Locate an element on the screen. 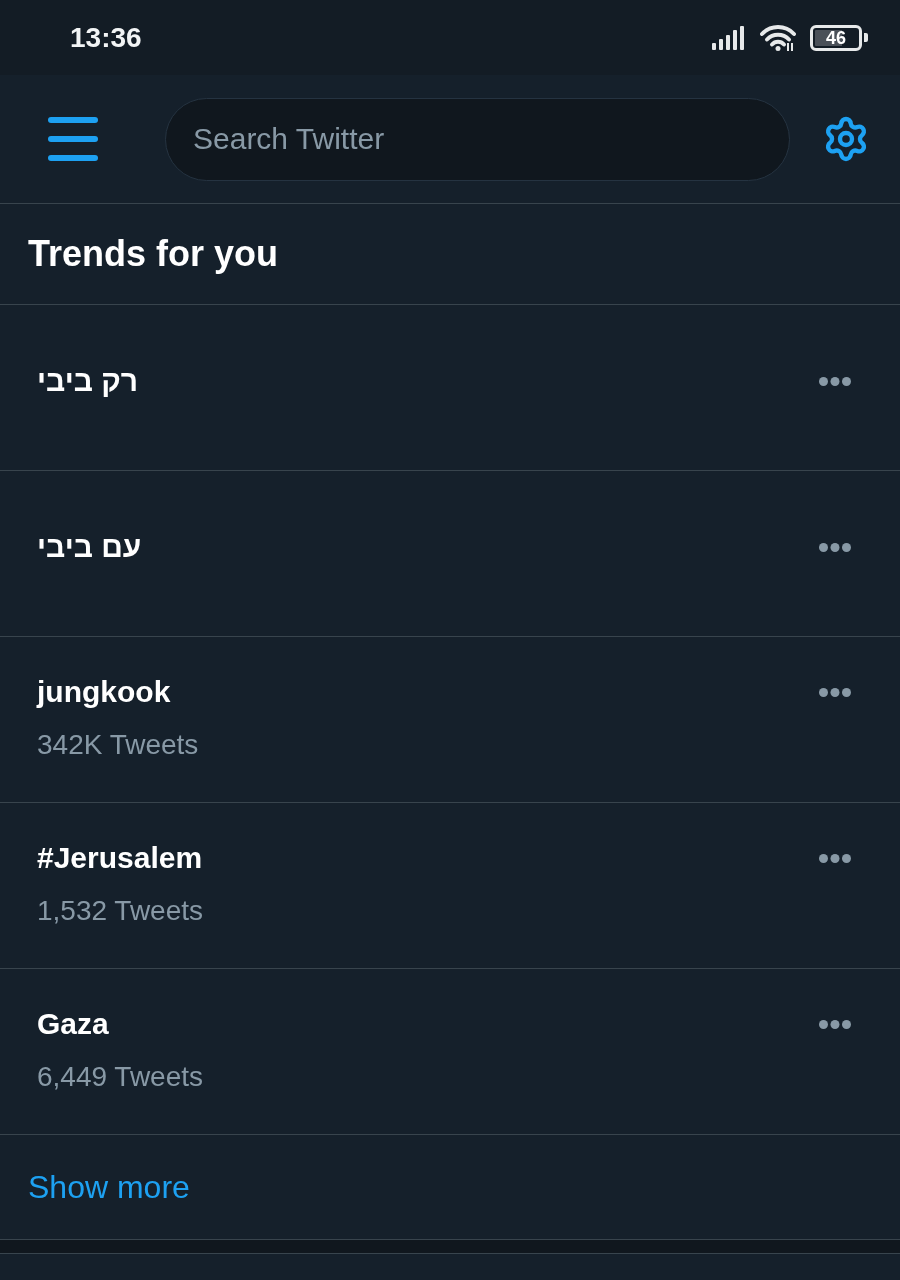  battery-percentage: 46 is located at coordinates (836, 37).